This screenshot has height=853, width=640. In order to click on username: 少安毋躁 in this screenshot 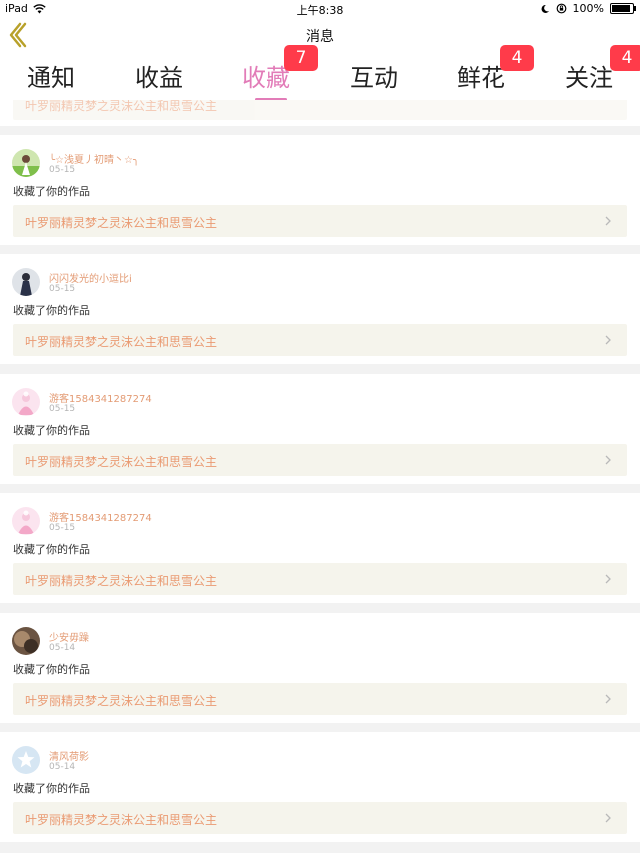, I will do `click(69, 636)`.